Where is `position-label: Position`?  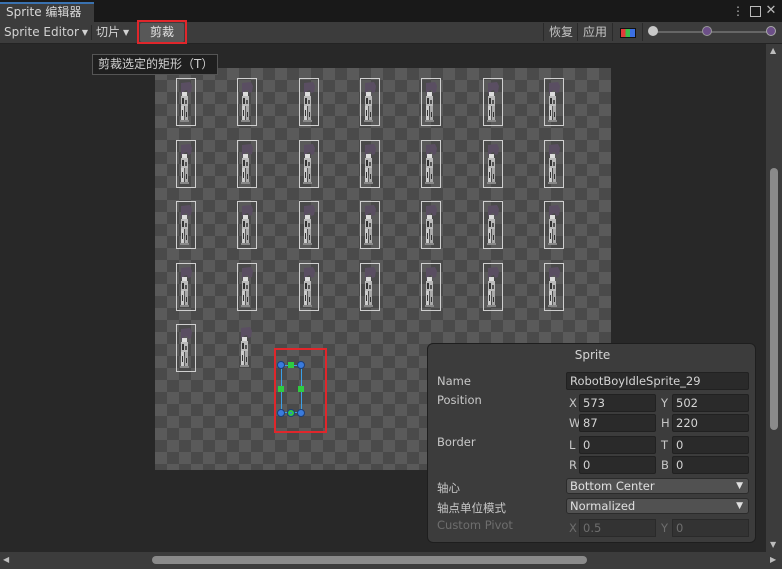
position-label: Position is located at coordinates (459, 400).